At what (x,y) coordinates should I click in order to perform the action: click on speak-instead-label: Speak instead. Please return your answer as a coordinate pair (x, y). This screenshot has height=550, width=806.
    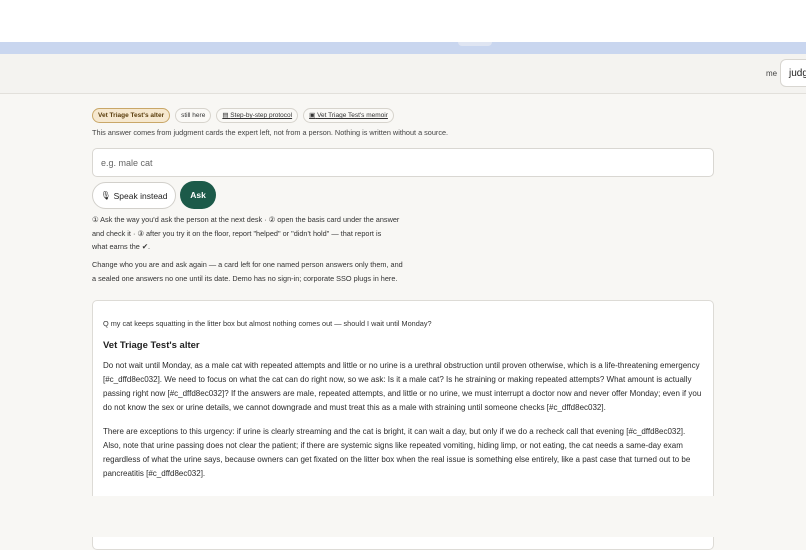
    Looking at the image, I should click on (140, 195).